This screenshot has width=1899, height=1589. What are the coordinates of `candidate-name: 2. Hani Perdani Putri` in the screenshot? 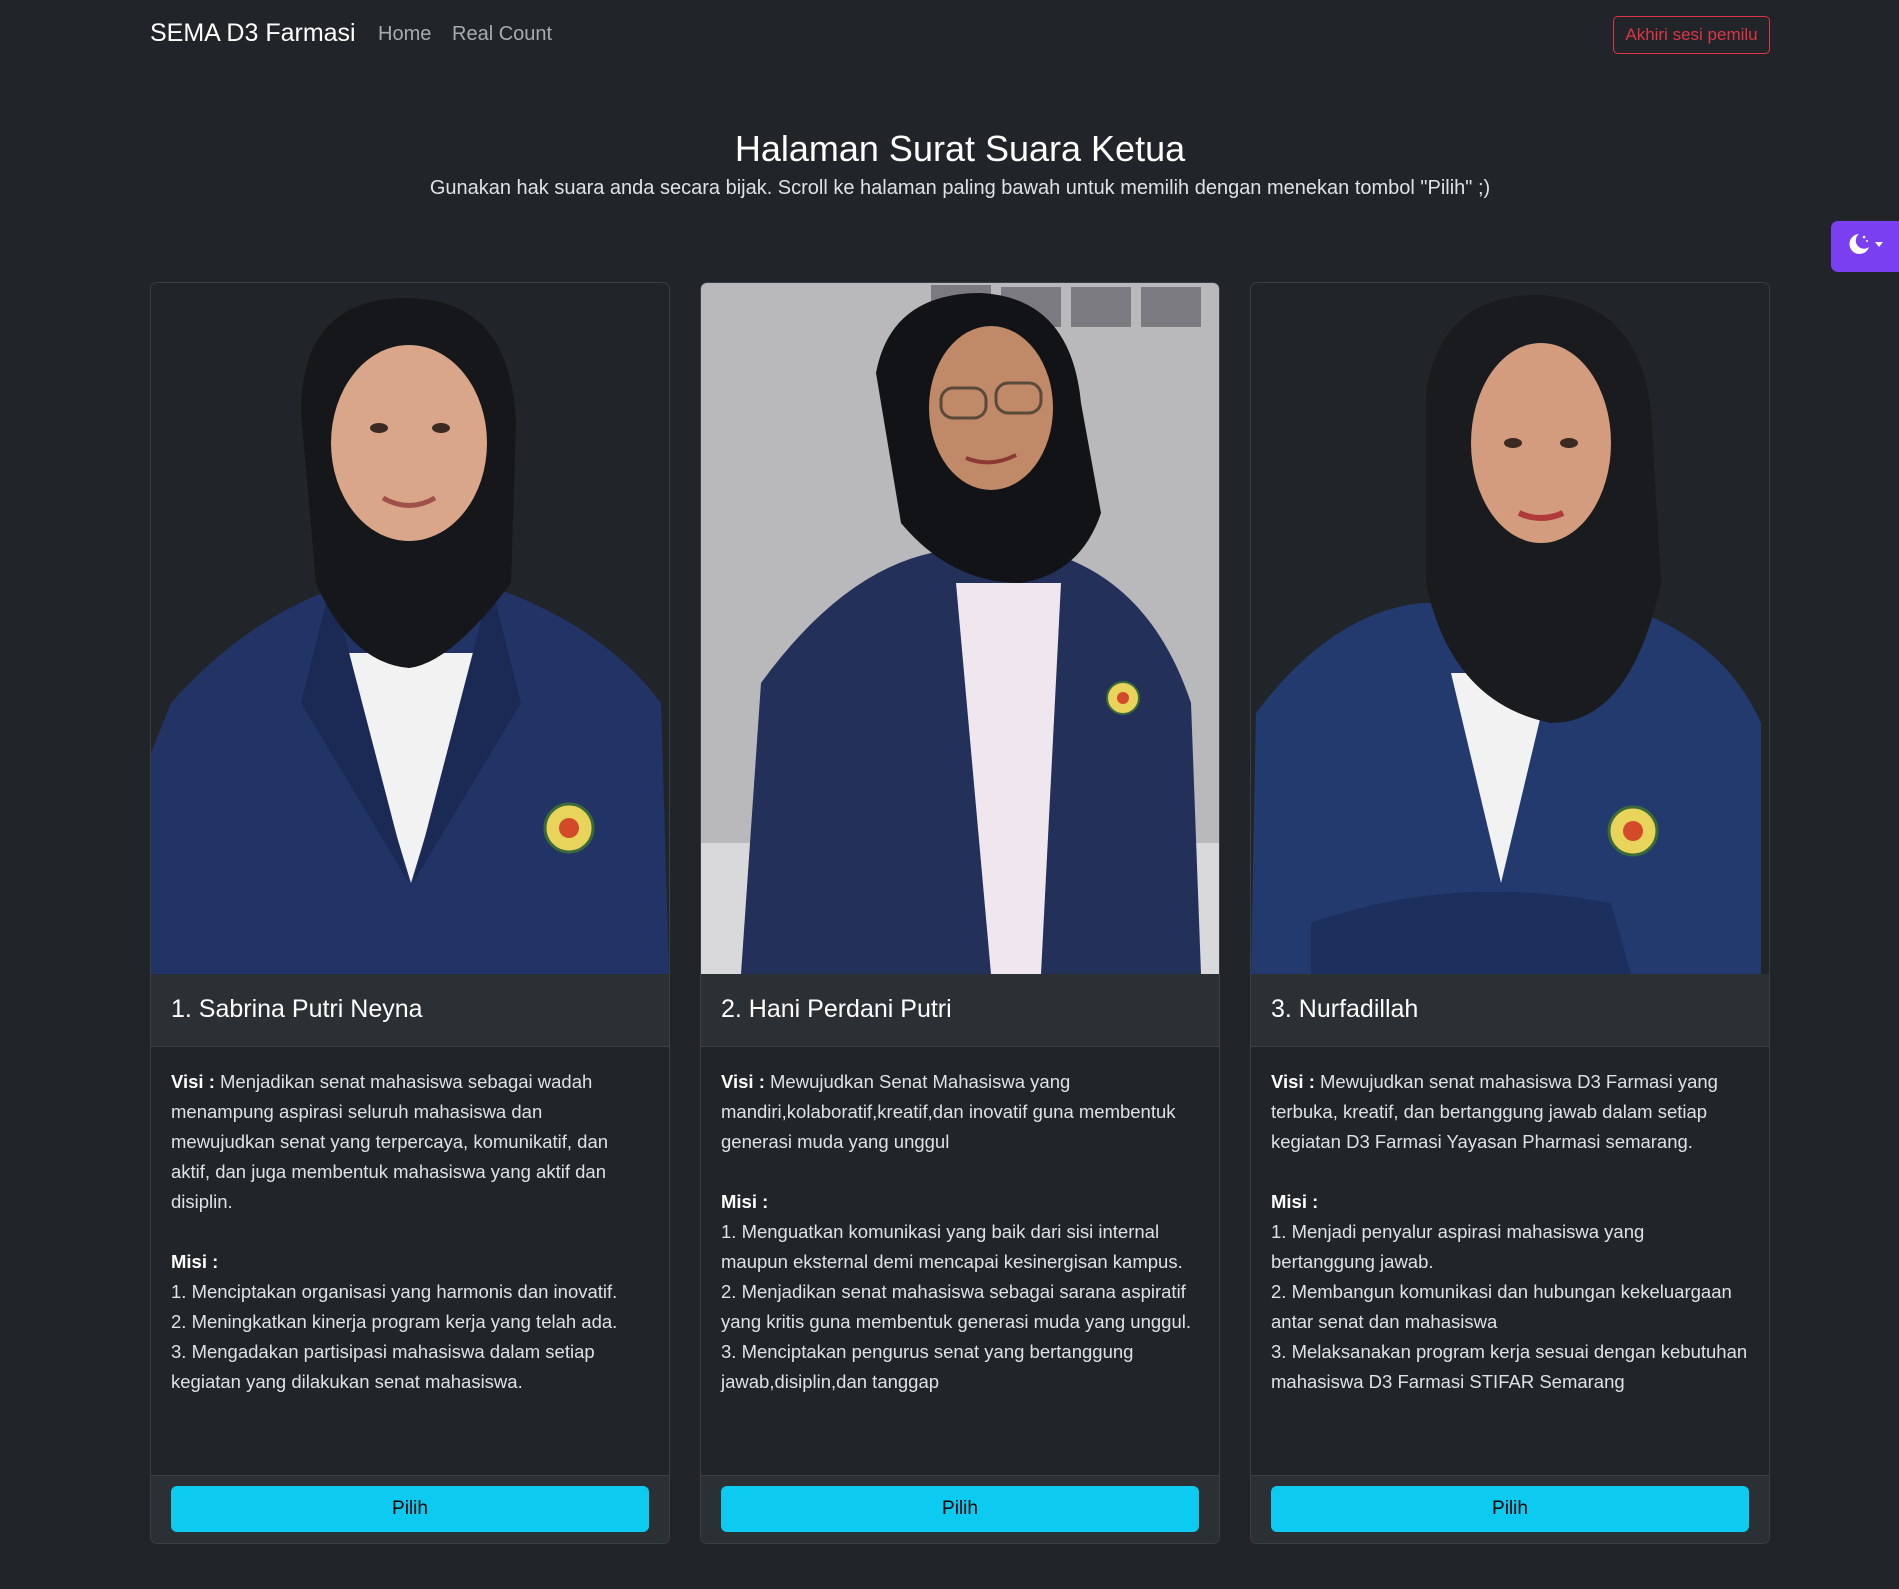 It's located at (836, 1009).